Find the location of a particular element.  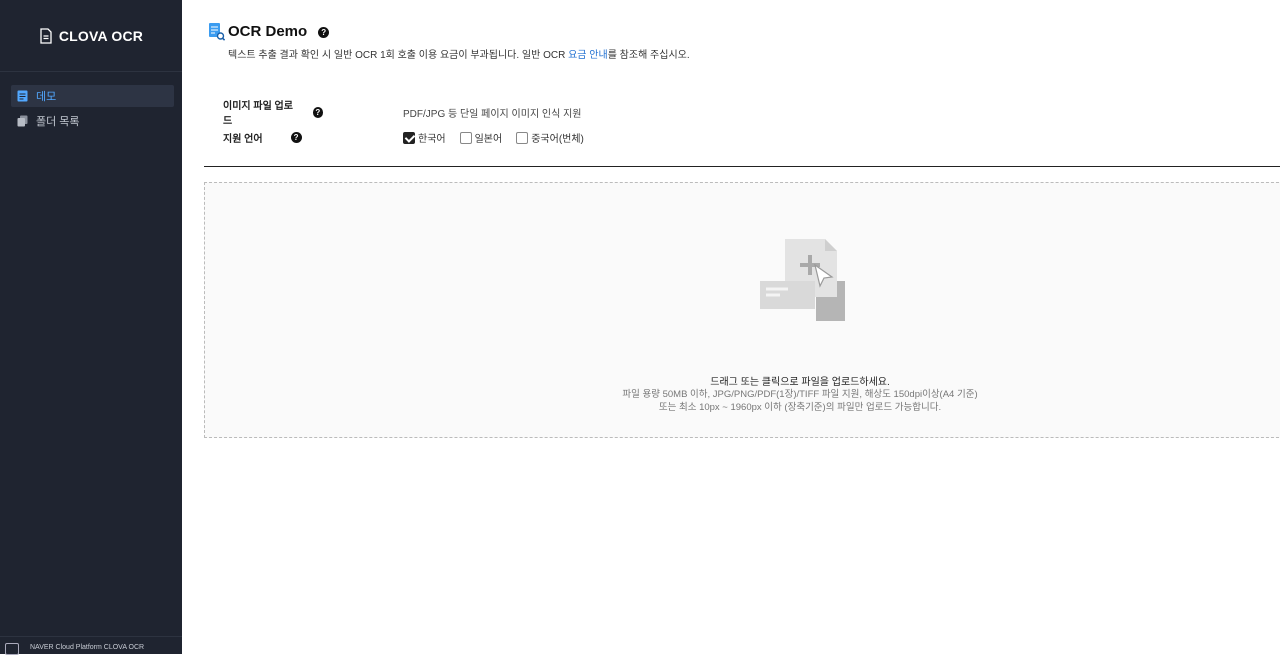

file-upload-icon is located at coordinates (802, 280).